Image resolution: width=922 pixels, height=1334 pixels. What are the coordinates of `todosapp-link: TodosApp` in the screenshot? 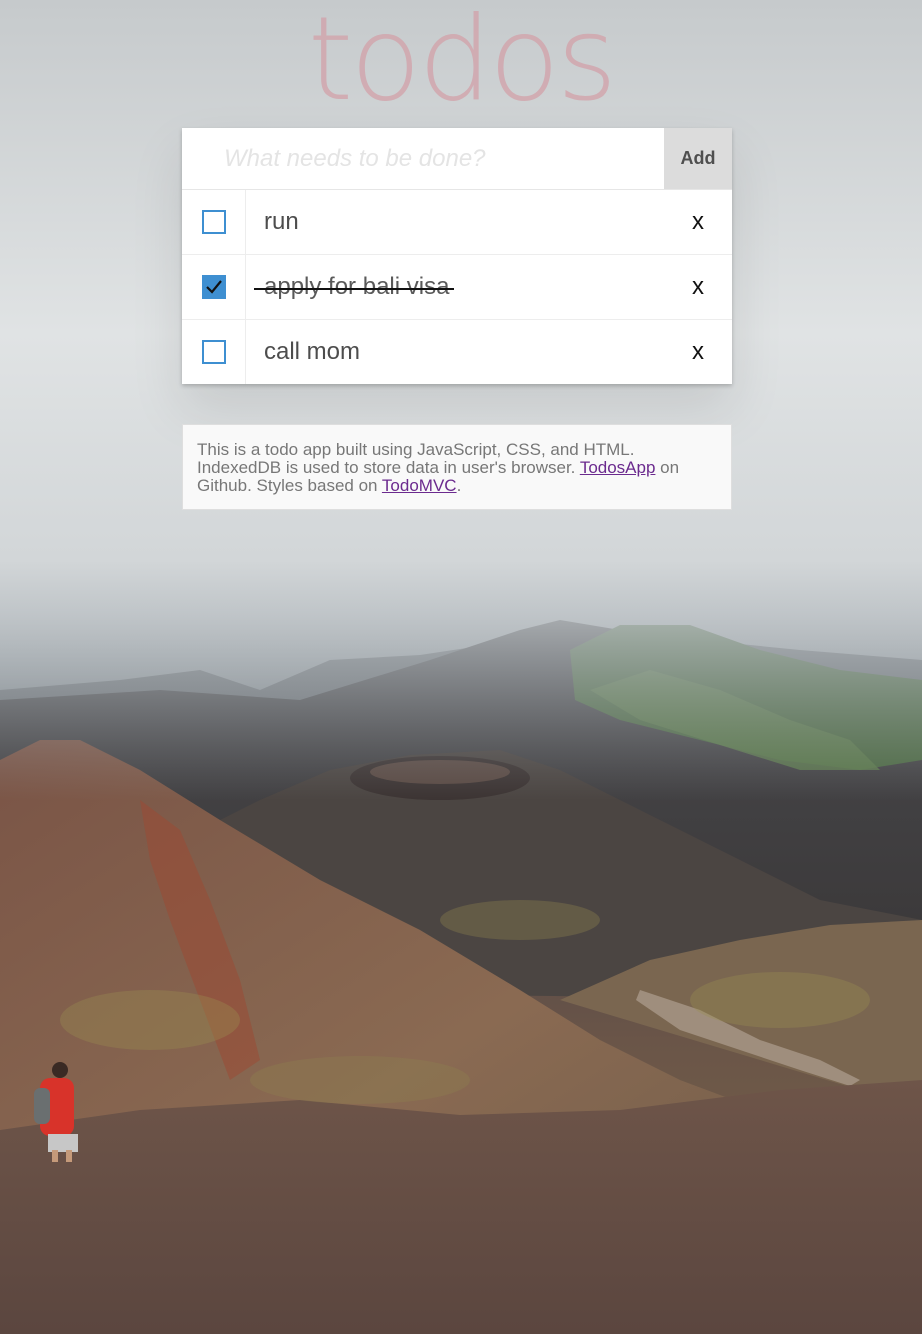 It's located at (618, 467).